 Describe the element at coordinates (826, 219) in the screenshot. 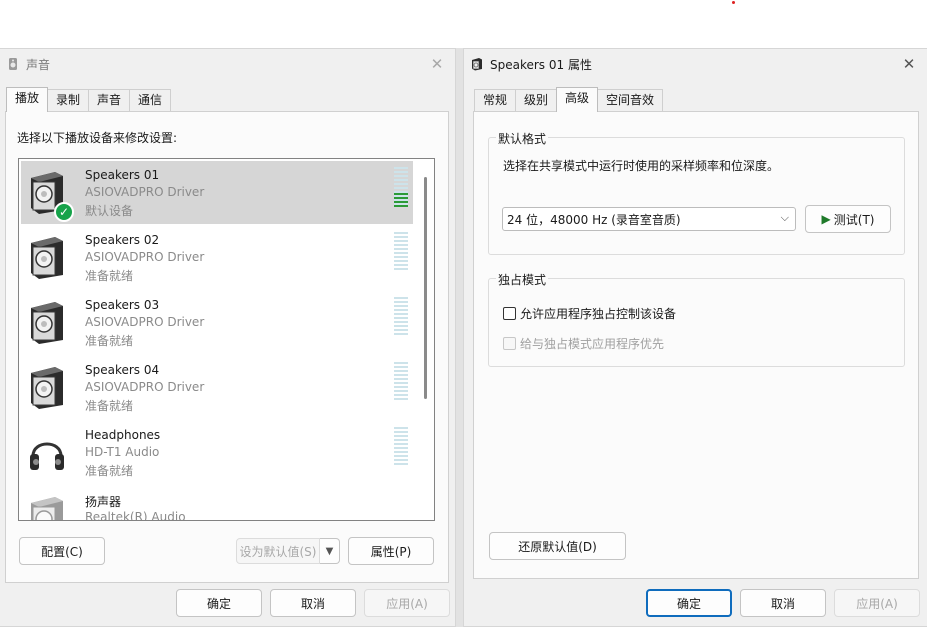

I see `play-icon: ▶` at that location.